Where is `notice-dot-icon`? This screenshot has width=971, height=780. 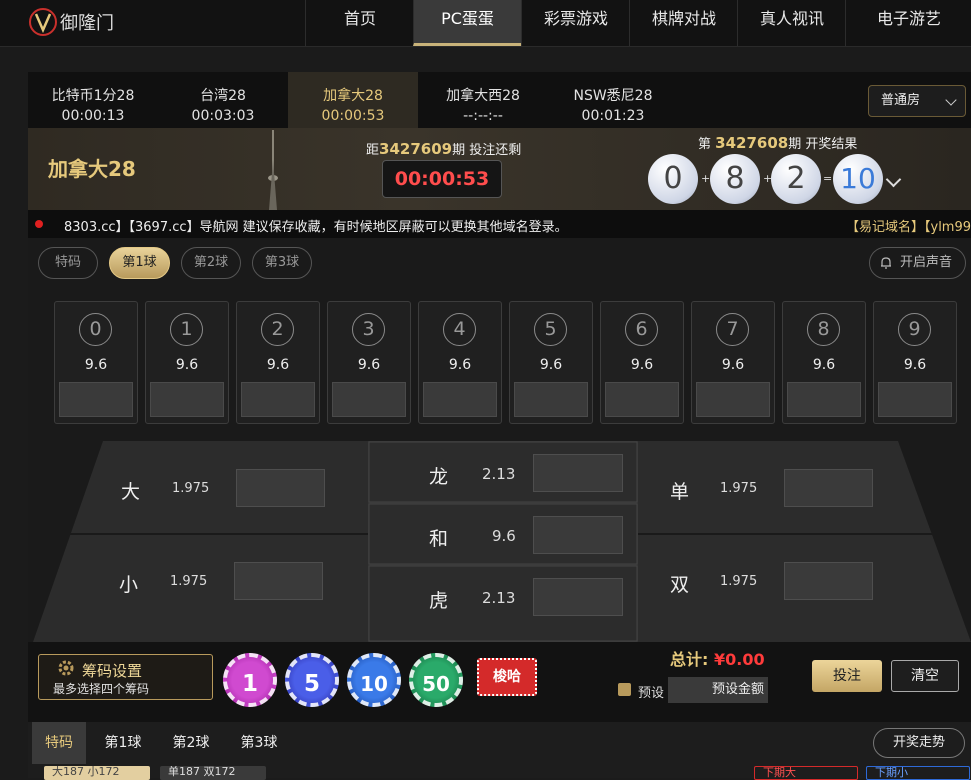
notice-dot-icon is located at coordinates (39, 224).